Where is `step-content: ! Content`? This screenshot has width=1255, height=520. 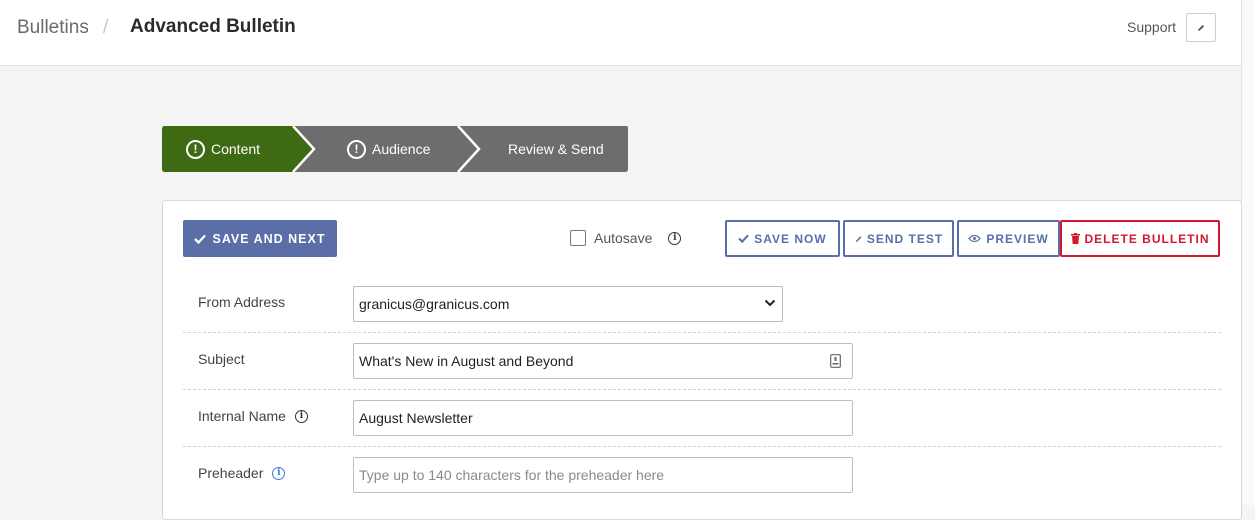
step-content: ! Content is located at coordinates (223, 149).